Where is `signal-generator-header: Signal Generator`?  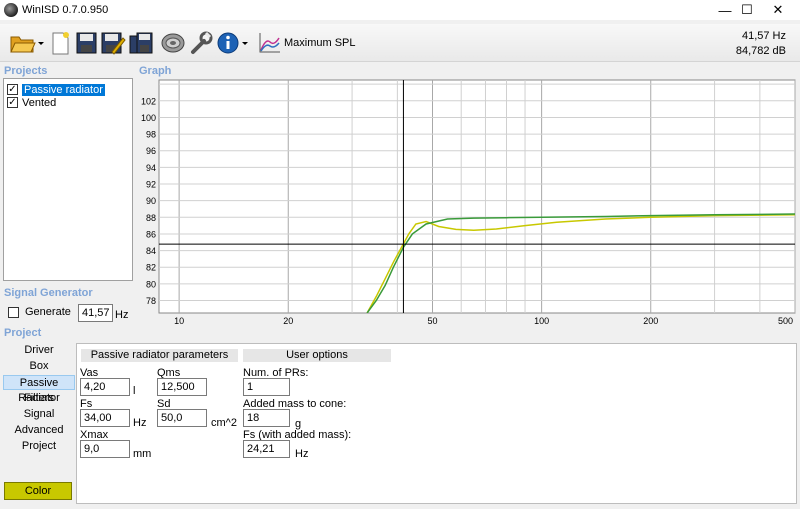 signal-generator-header: Signal Generator is located at coordinates (48, 293).